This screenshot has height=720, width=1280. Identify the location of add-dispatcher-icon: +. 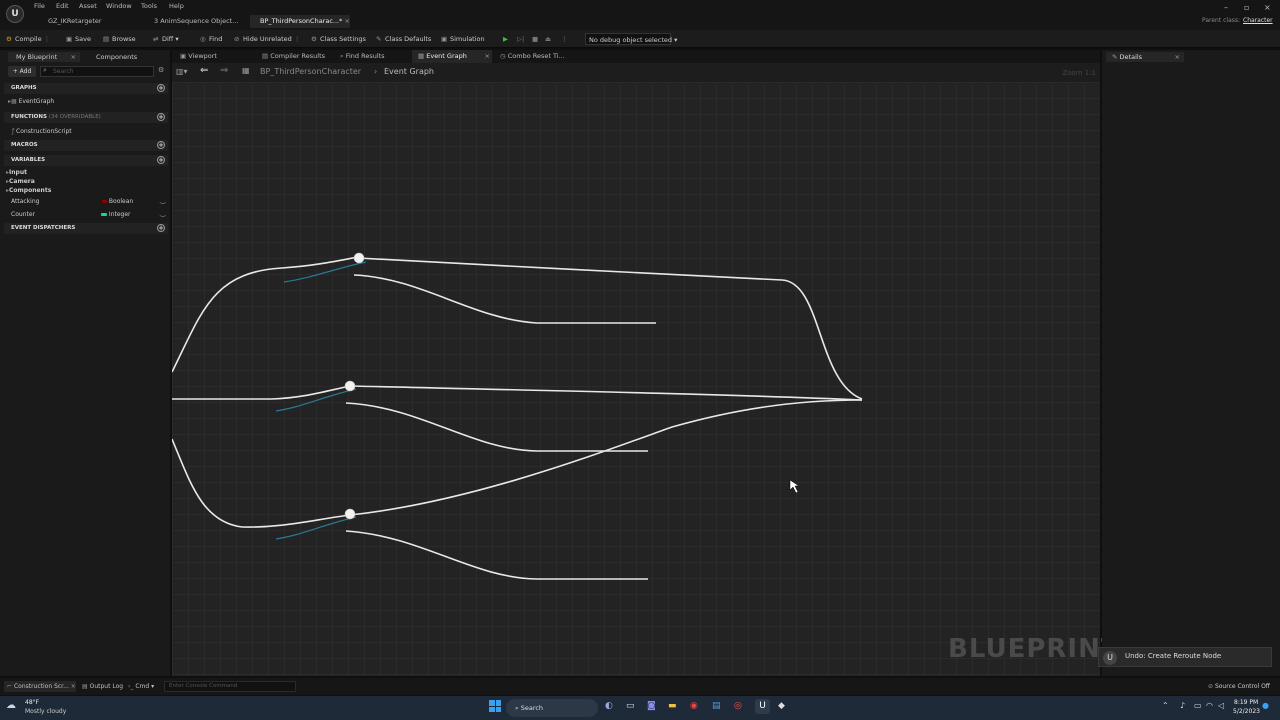
(161, 228).